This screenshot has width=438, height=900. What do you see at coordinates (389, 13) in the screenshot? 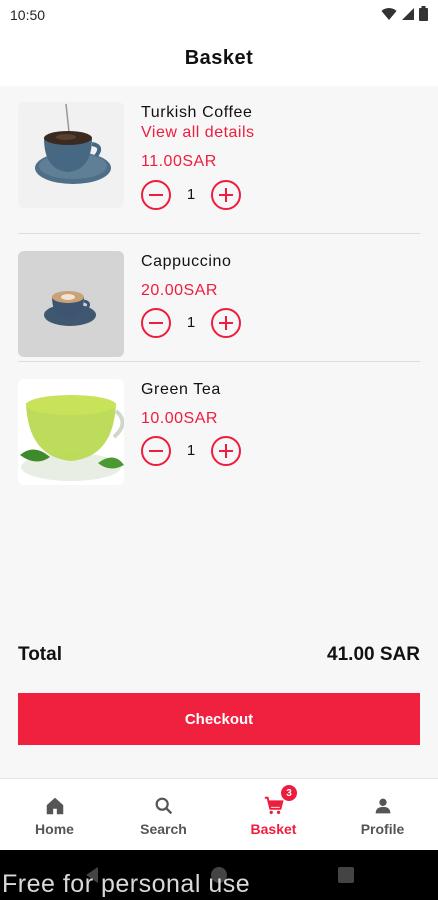
I see `wifi-icon` at bounding box center [389, 13].